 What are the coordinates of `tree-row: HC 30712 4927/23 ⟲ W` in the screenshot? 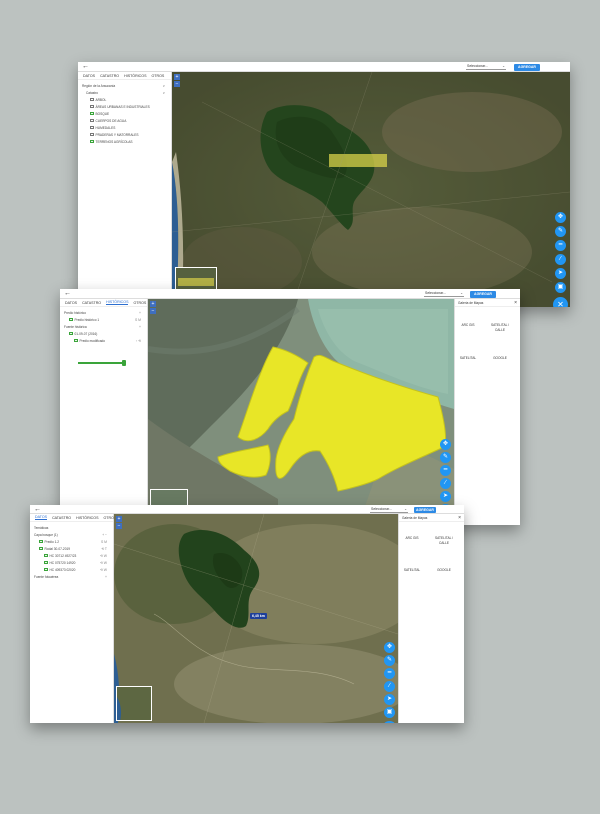 It's located at (71, 555).